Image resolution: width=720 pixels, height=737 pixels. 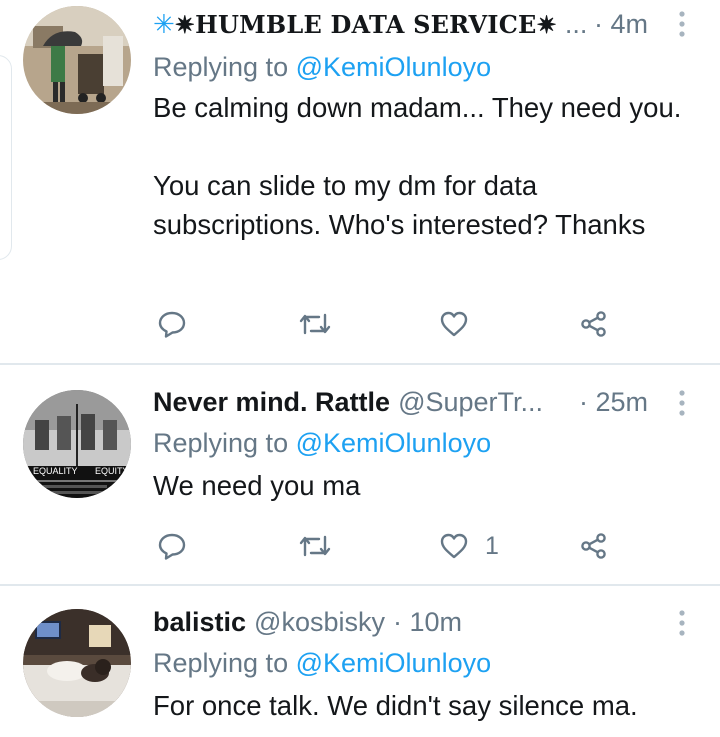 I want to click on tweet-text: For once talk. We didn't say silence ma., so click(x=421, y=705).